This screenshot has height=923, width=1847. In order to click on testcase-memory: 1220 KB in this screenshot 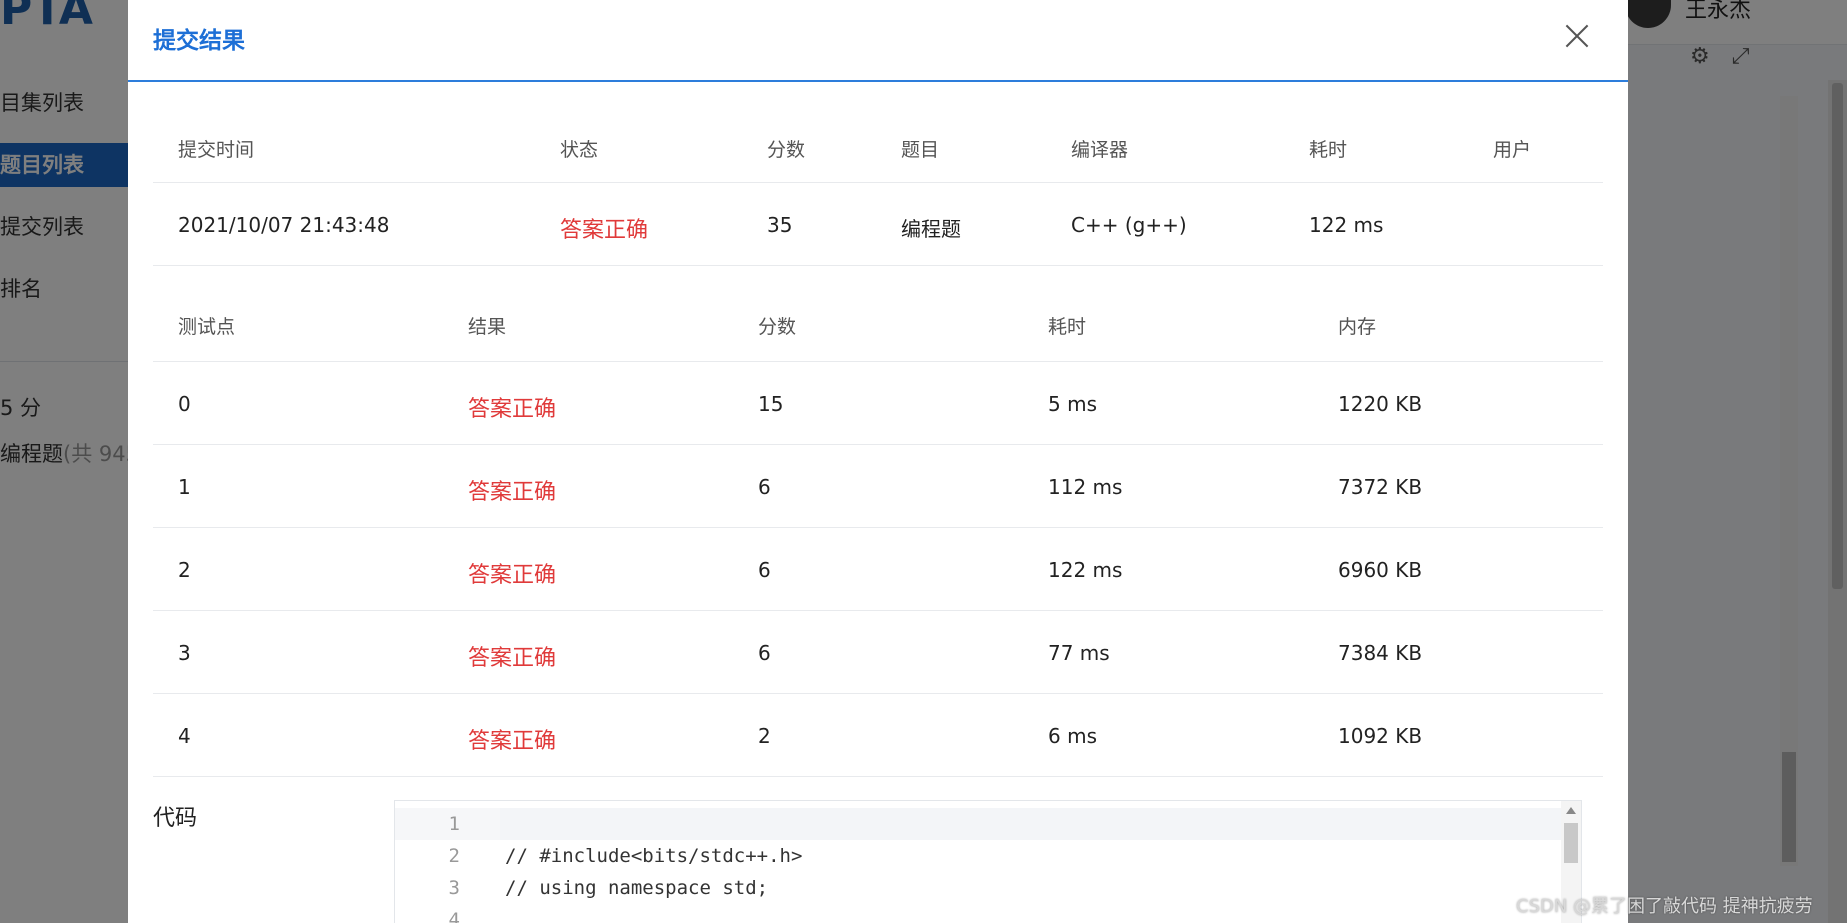, I will do `click(1380, 404)`.